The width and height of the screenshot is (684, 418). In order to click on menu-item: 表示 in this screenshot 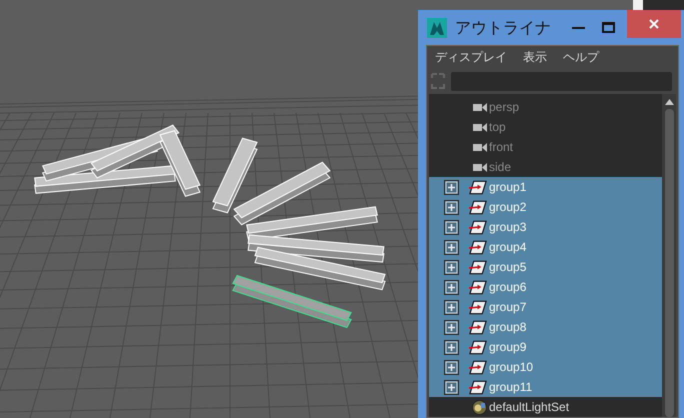, I will do `click(535, 57)`.